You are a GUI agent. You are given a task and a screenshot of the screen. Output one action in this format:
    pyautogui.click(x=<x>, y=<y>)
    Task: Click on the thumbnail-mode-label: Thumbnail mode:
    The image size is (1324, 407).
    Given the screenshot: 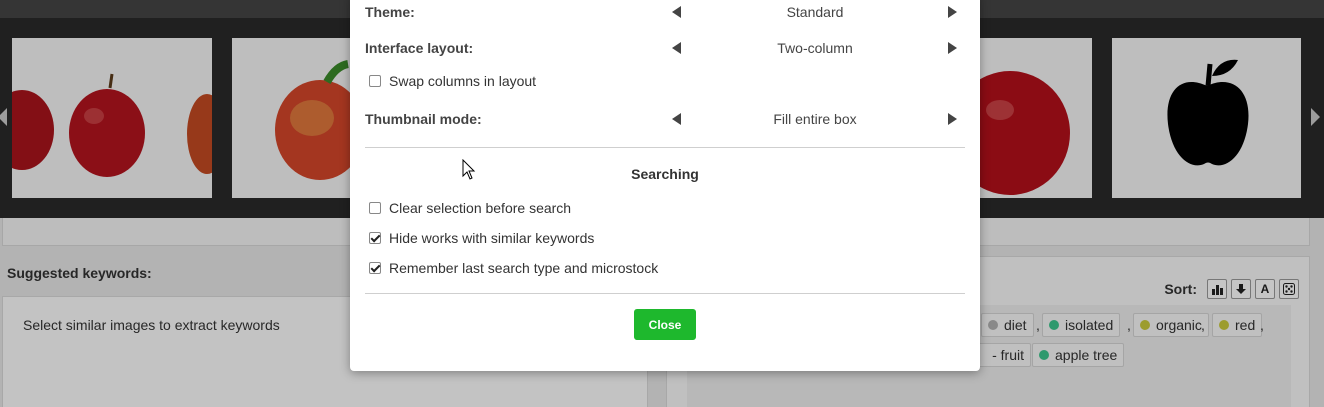 What is the action you would take?
    pyautogui.click(x=423, y=119)
    